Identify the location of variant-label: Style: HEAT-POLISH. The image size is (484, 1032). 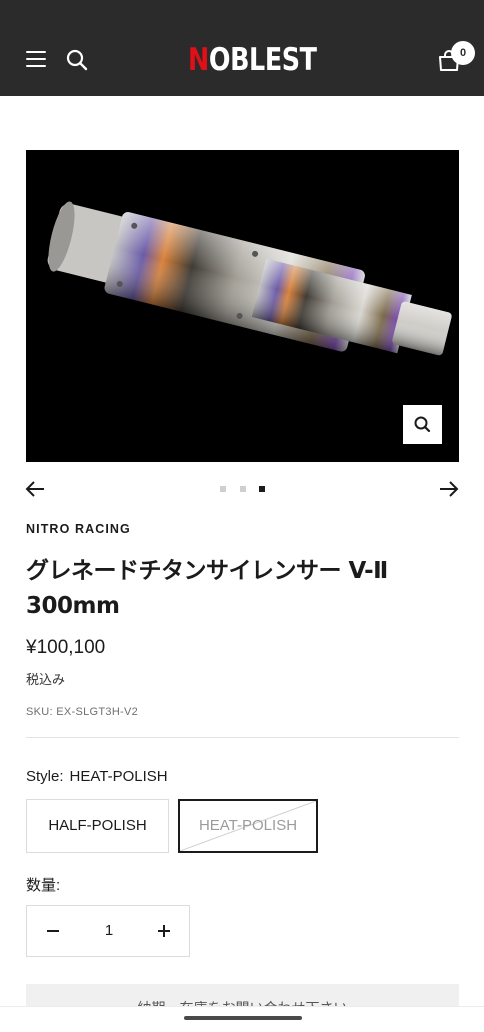
(97, 776).